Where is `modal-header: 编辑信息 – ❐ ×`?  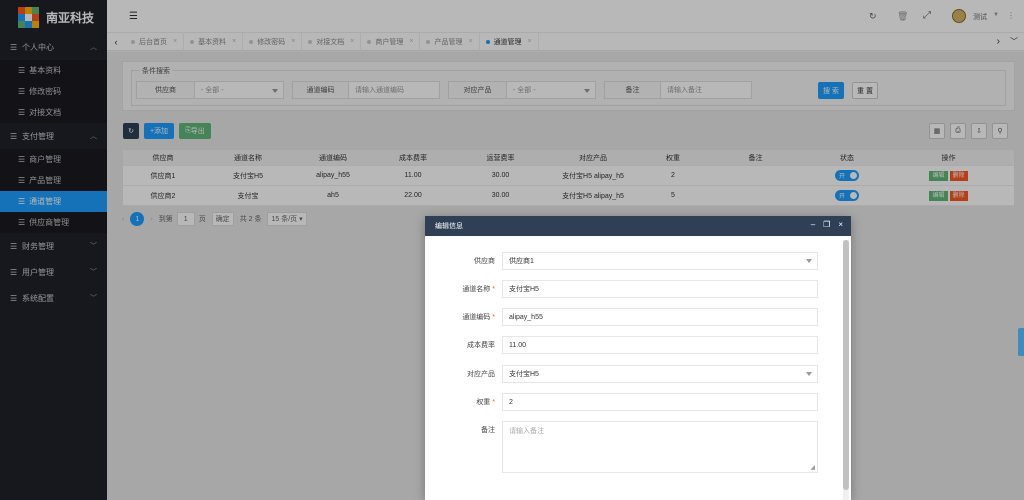
modal-header: 编辑信息 – ❐ × is located at coordinates (638, 226).